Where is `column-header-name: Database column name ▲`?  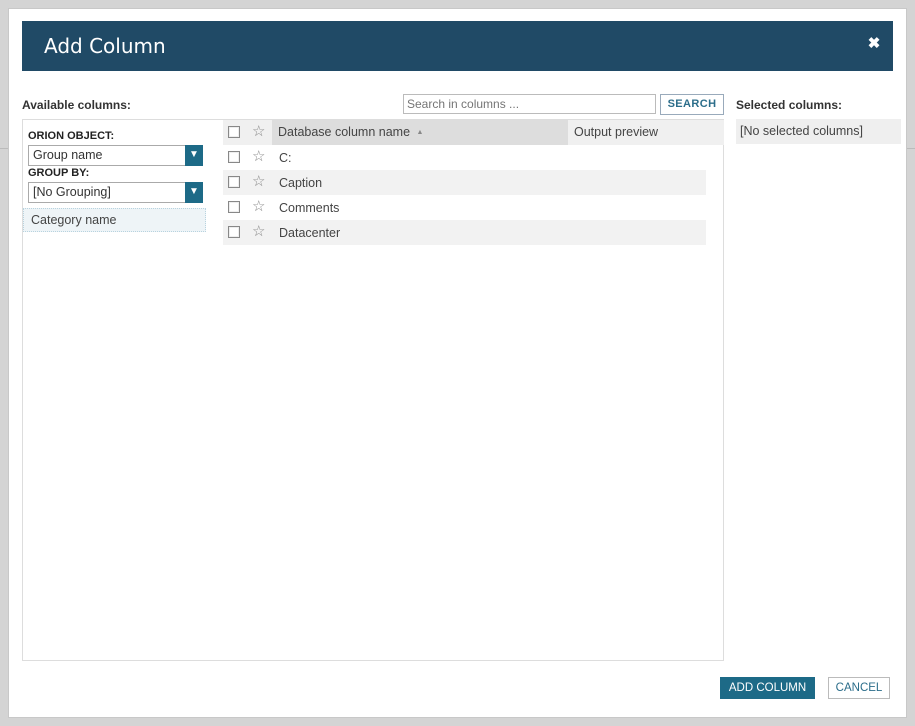 column-header-name: Database column name ▲ is located at coordinates (420, 132).